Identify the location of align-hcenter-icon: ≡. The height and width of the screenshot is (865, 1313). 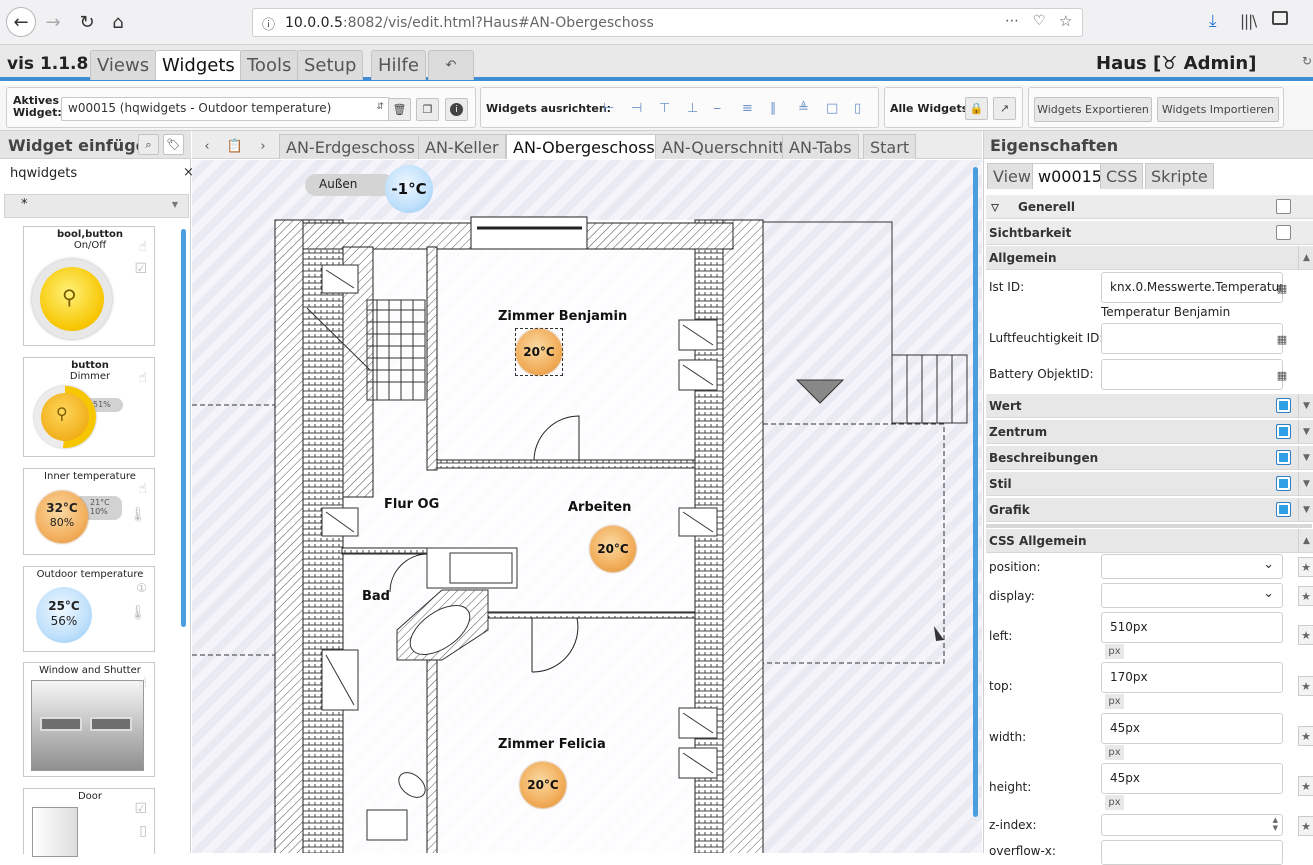
(747, 108).